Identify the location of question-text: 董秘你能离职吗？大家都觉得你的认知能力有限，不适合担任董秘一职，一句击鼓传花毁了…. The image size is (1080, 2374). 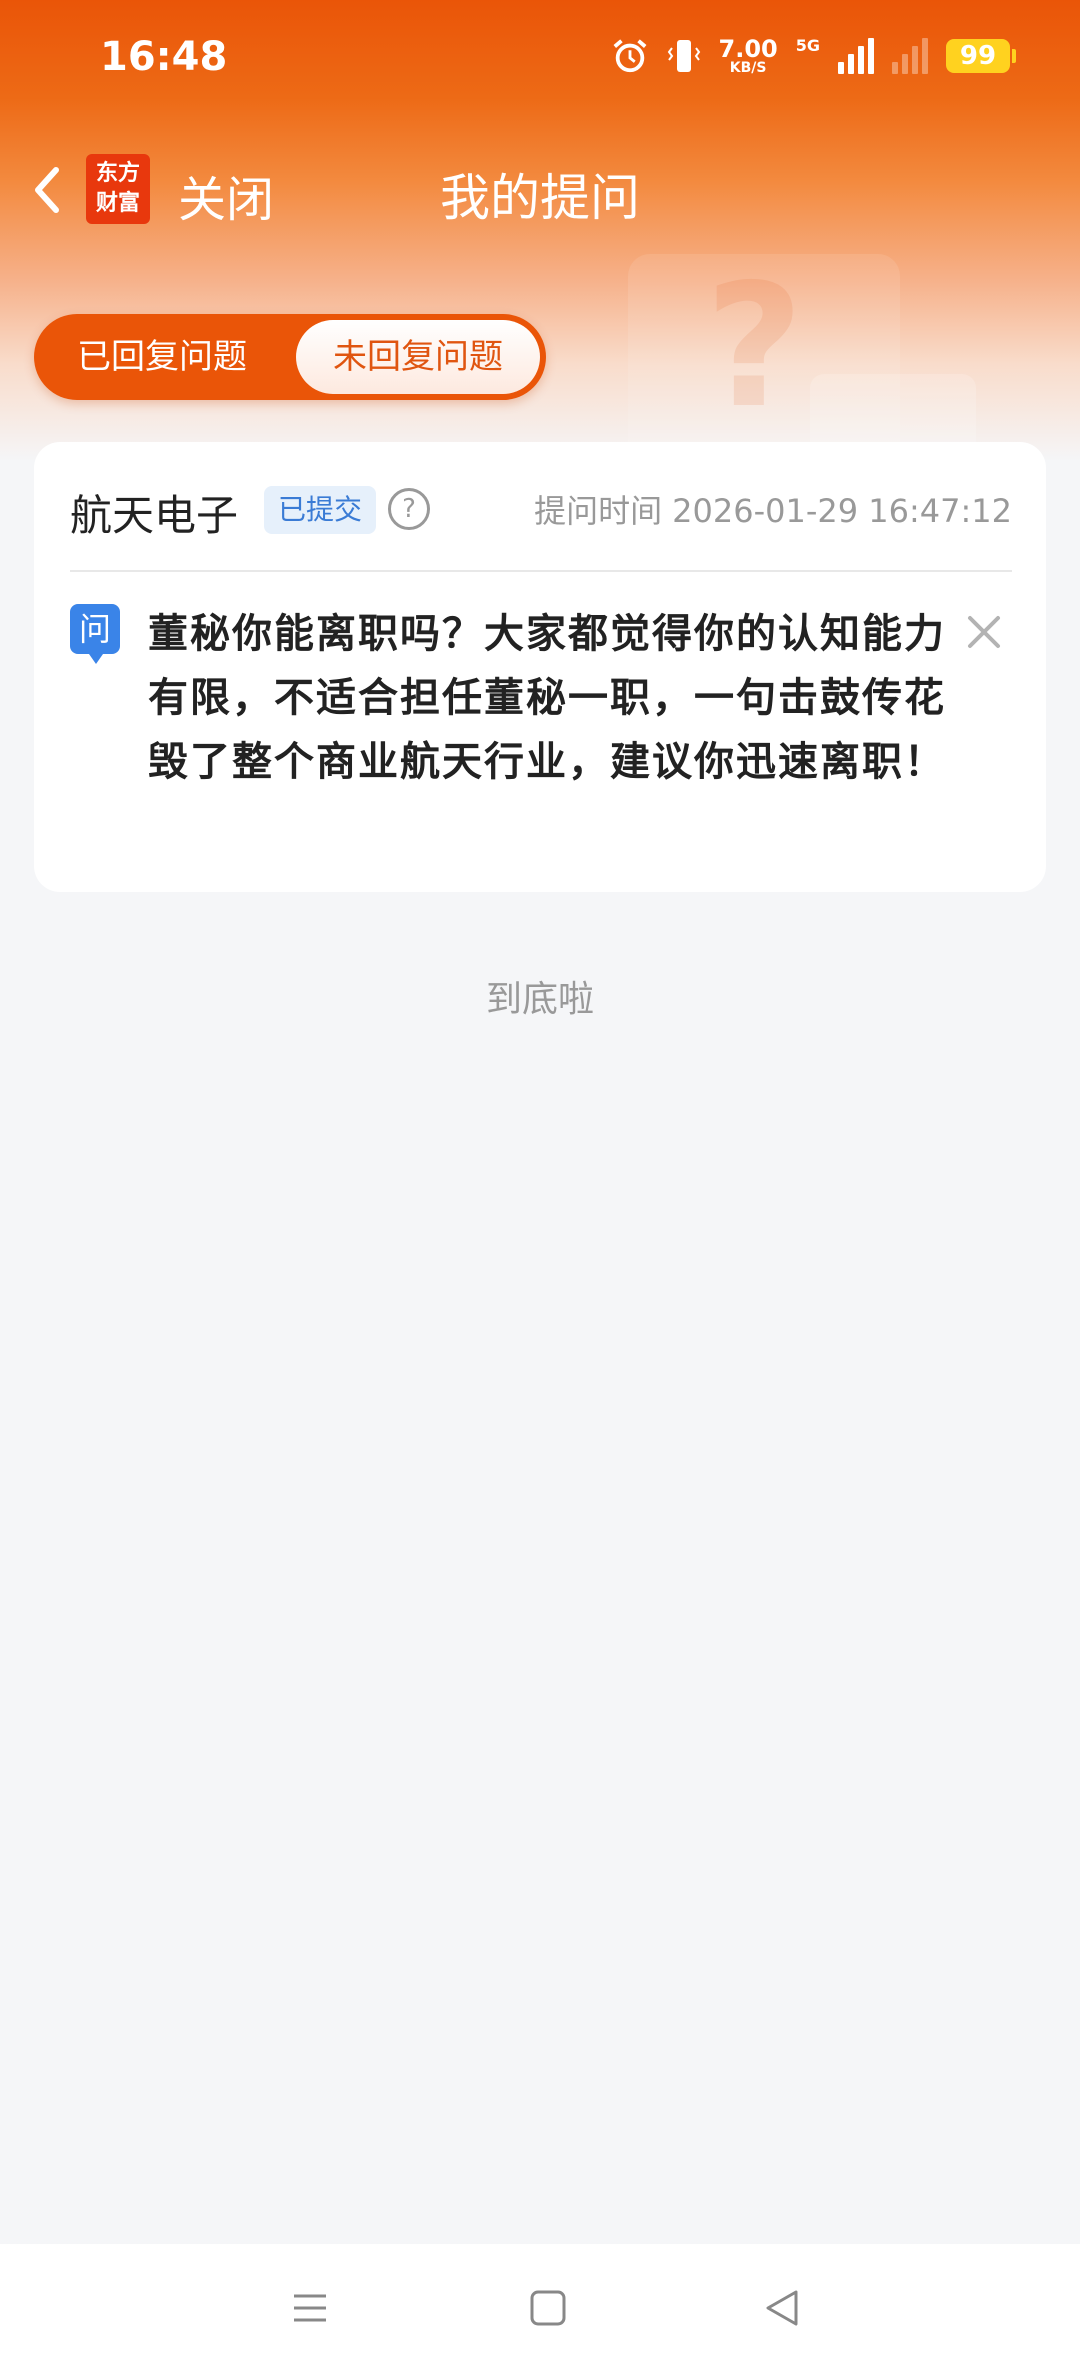
(547, 698).